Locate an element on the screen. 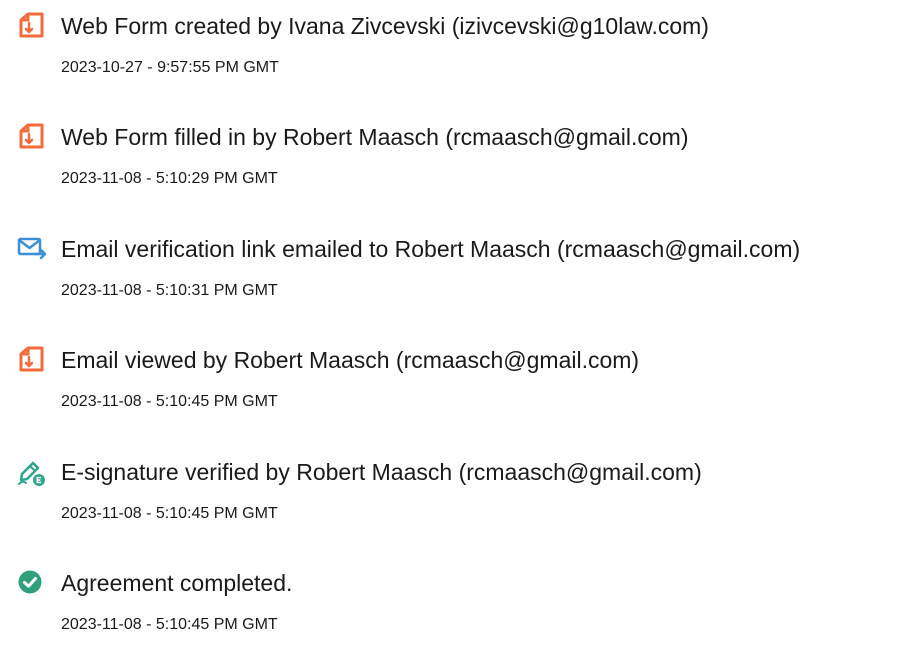  email-send-icon is located at coordinates (32, 250).